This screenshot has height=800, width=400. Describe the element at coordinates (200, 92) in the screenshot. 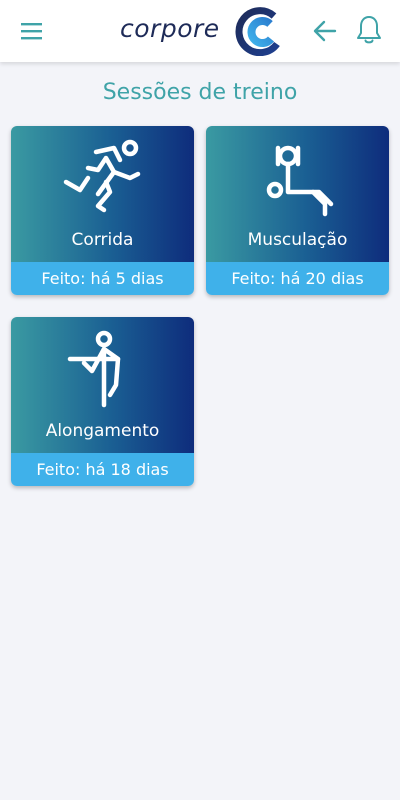

I see `page-title: Sessões de treino` at that location.